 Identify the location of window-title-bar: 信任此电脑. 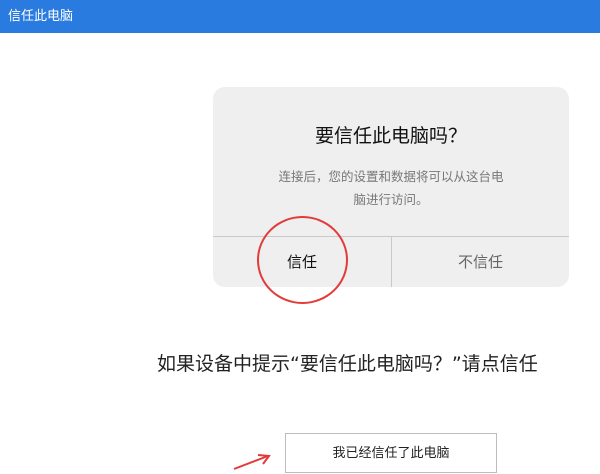
(300, 16).